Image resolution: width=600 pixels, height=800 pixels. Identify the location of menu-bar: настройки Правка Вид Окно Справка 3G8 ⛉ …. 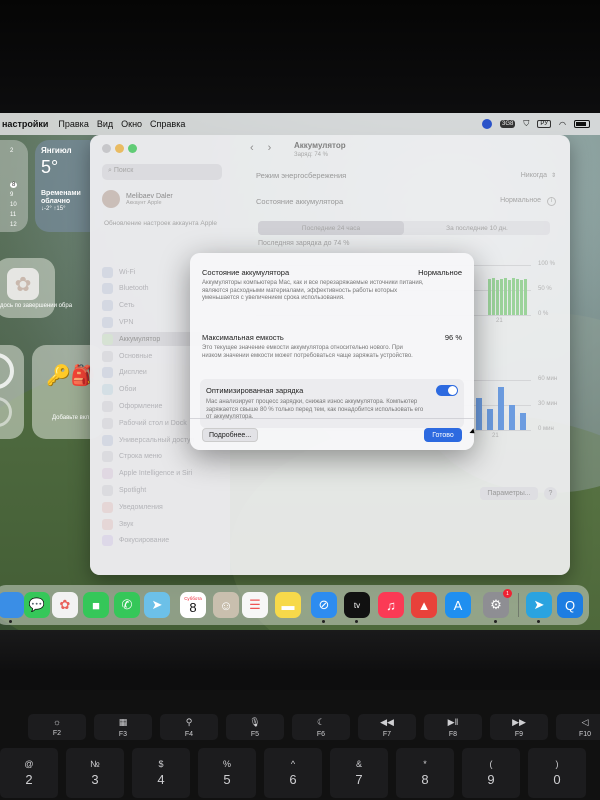
(300, 124).